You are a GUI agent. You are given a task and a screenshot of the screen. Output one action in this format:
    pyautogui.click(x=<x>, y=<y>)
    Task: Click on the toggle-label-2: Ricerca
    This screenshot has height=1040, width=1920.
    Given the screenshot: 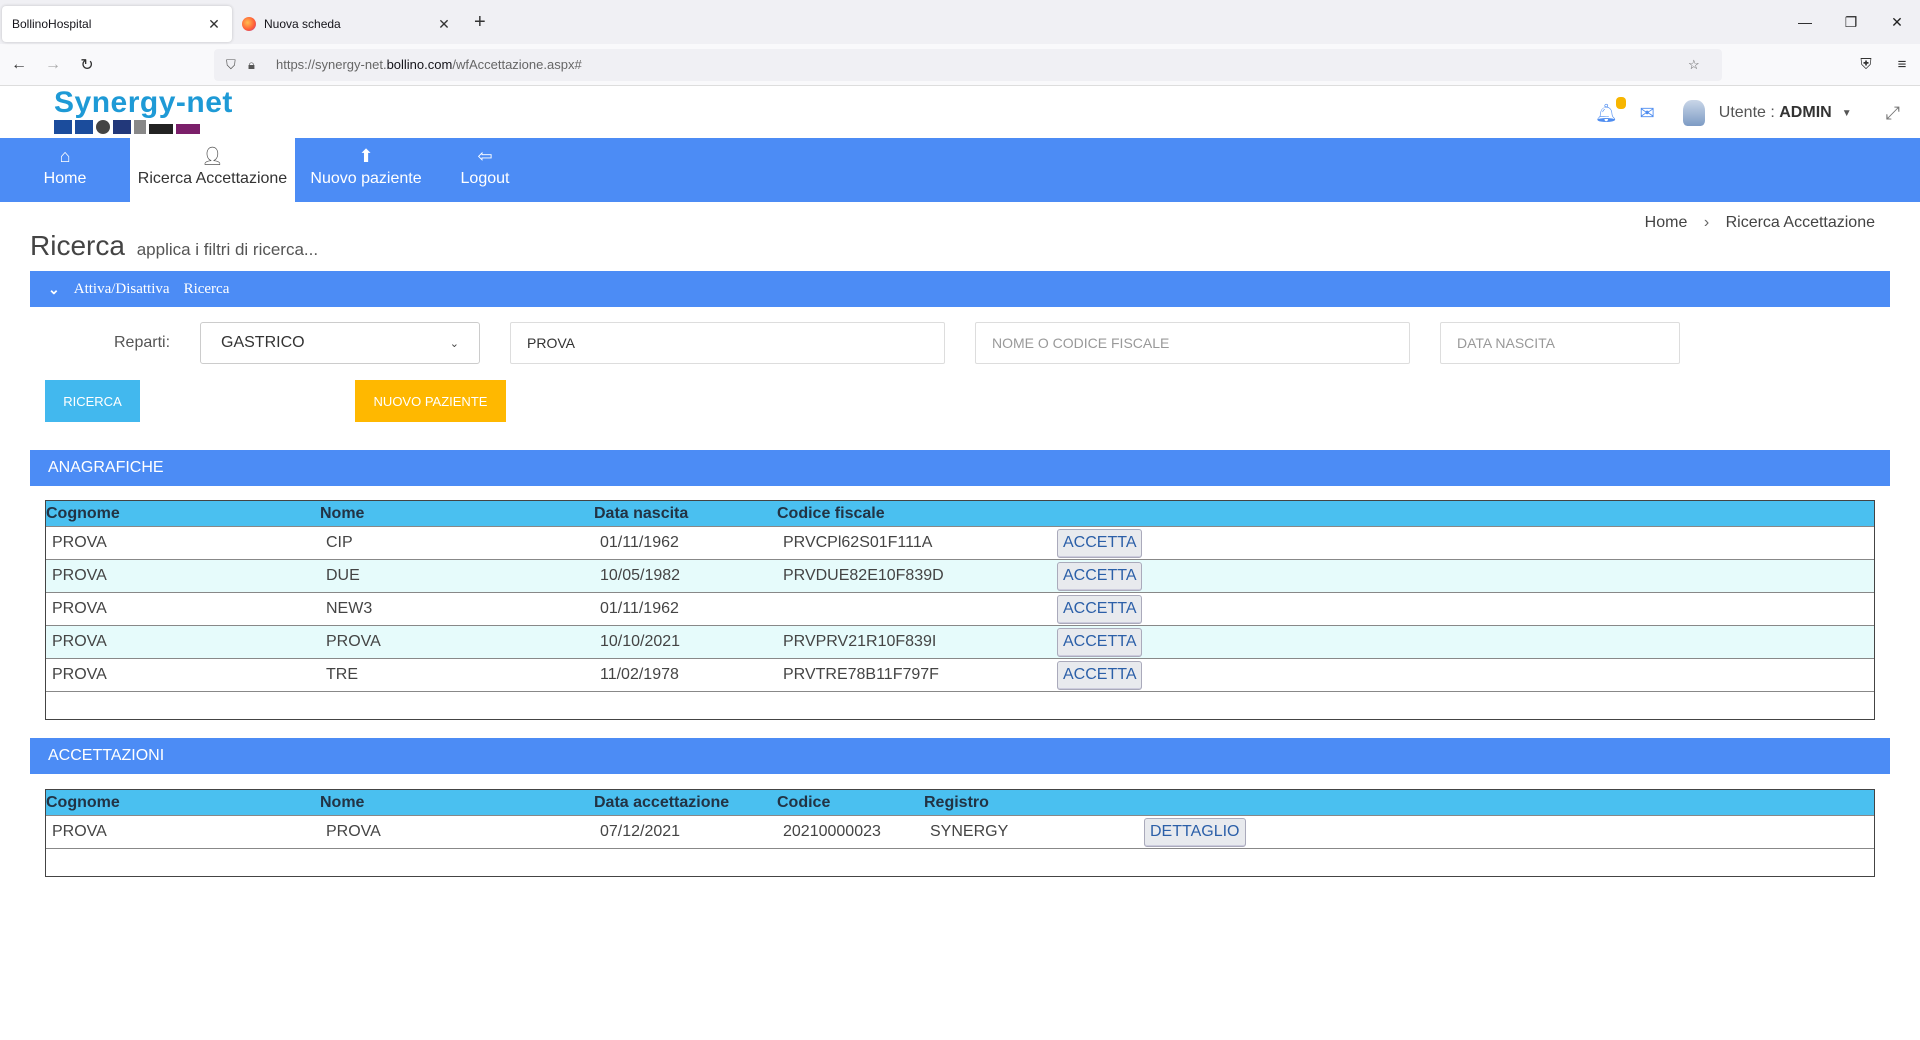 What is the action you would take?
    pyautogui.click(x=206, y=288)
    